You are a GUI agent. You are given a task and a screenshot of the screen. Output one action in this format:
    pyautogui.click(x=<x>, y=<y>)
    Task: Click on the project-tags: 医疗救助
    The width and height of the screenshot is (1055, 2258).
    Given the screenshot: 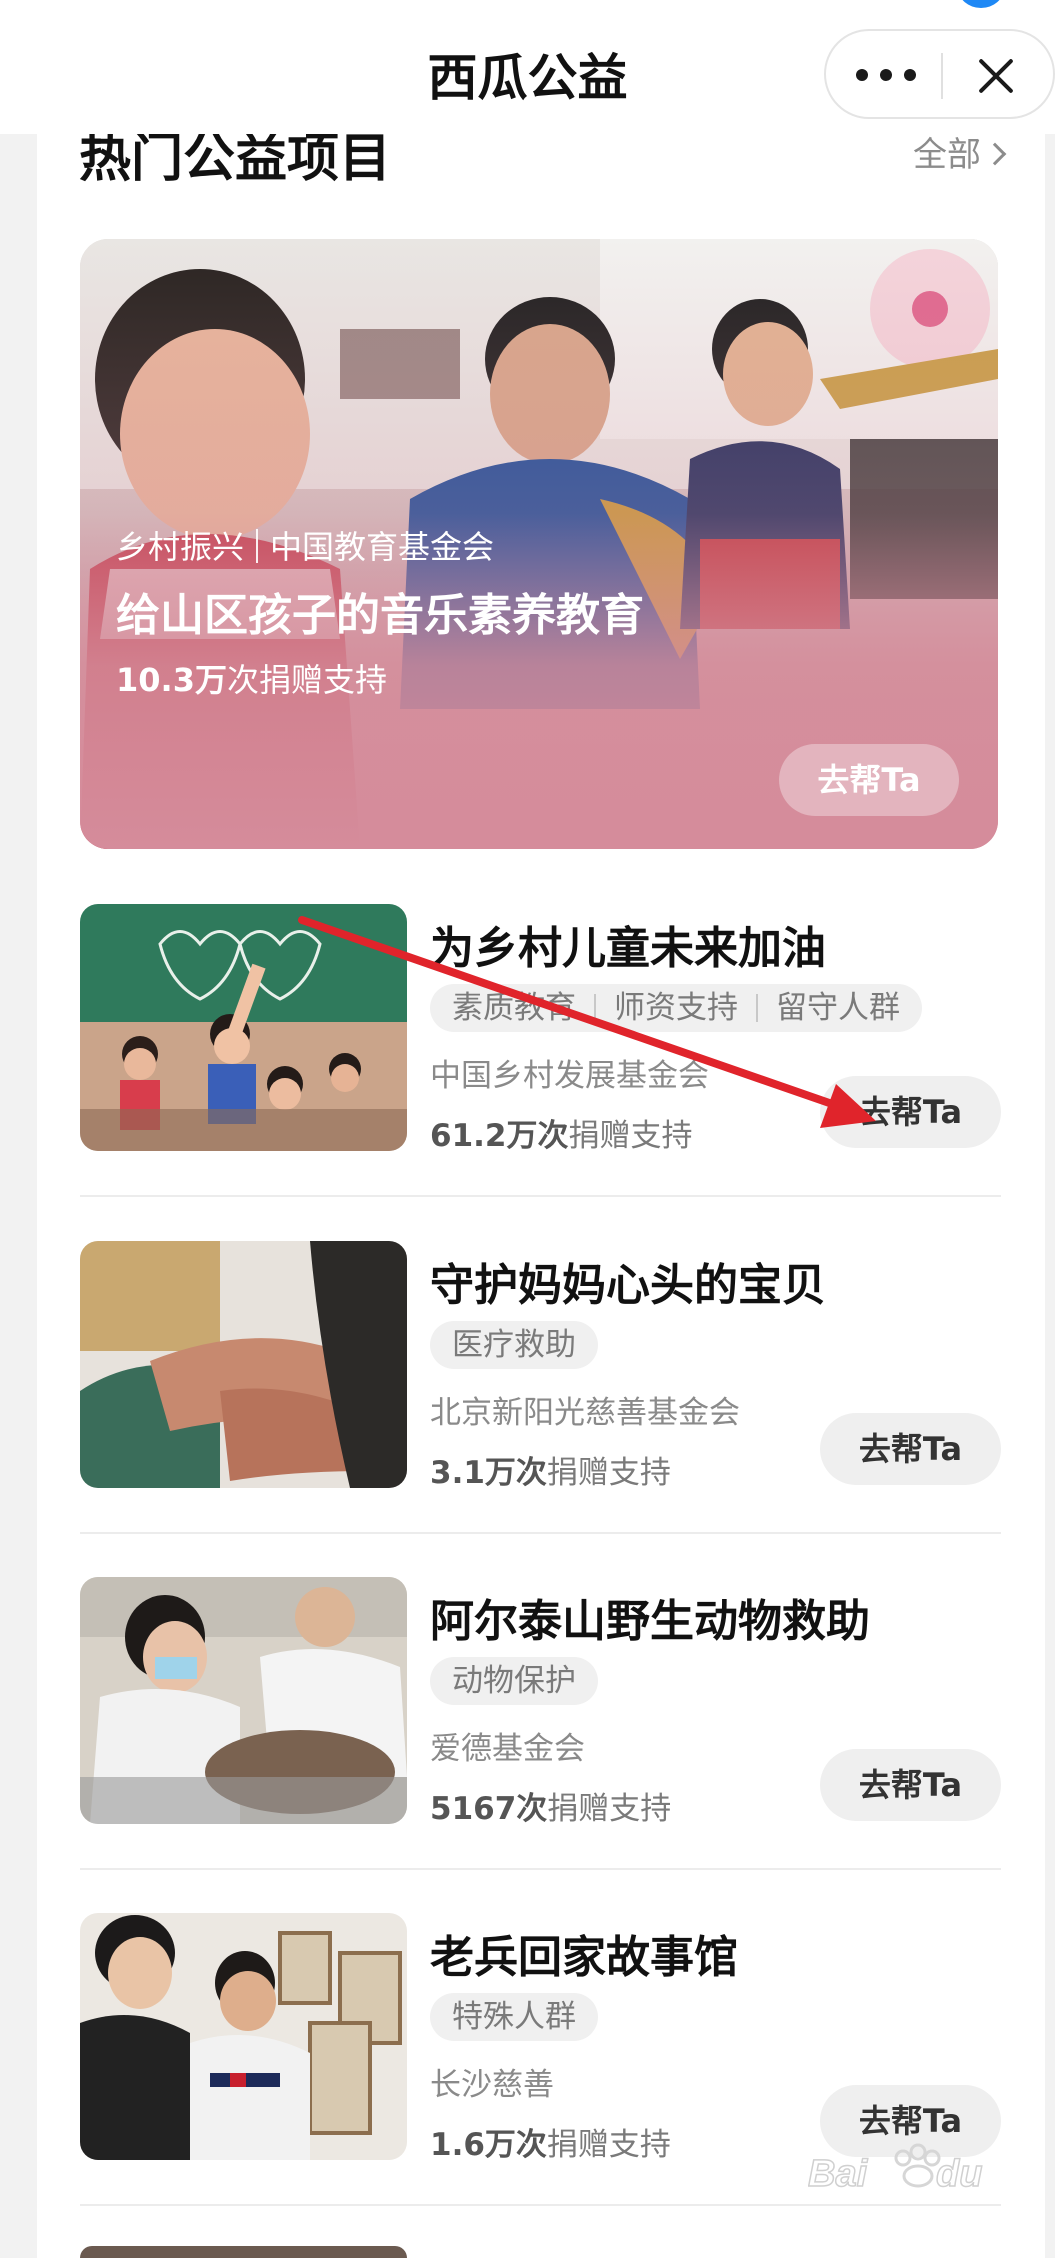 What is the action you would take?
    pyautogui.click(x=514, y=1345)
    